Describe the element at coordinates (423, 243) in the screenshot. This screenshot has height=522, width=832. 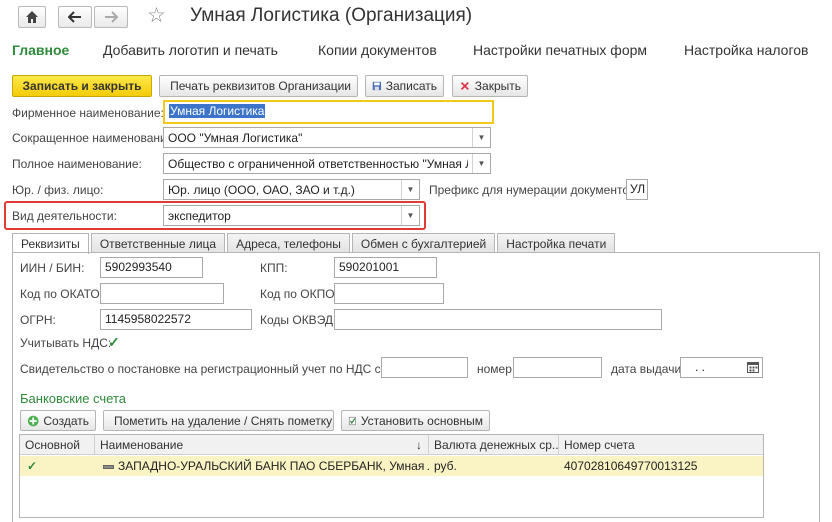
I see `tab-accounting-exchange: Обмен с бухгалтерией` at that location.